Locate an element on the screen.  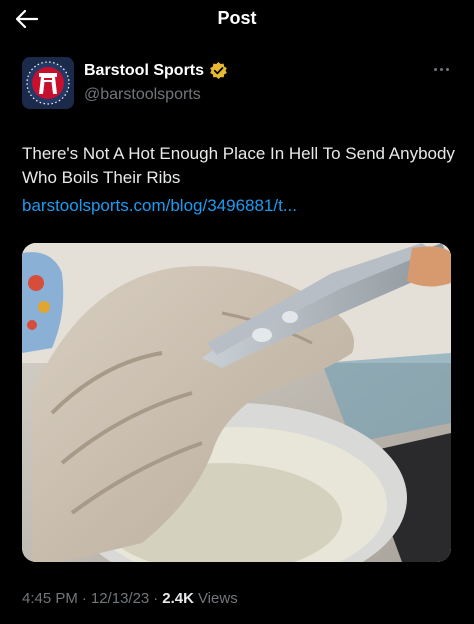
author-handle: @barstoolsports is located at coordinates (142, 95).